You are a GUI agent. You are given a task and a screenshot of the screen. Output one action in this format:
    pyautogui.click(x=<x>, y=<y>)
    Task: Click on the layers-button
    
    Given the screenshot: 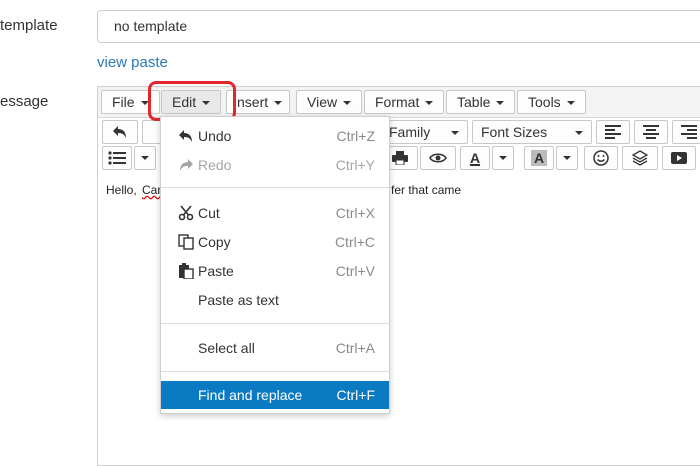 What is the action you would take?
    pyautogui.click(x=640, y=158)
    